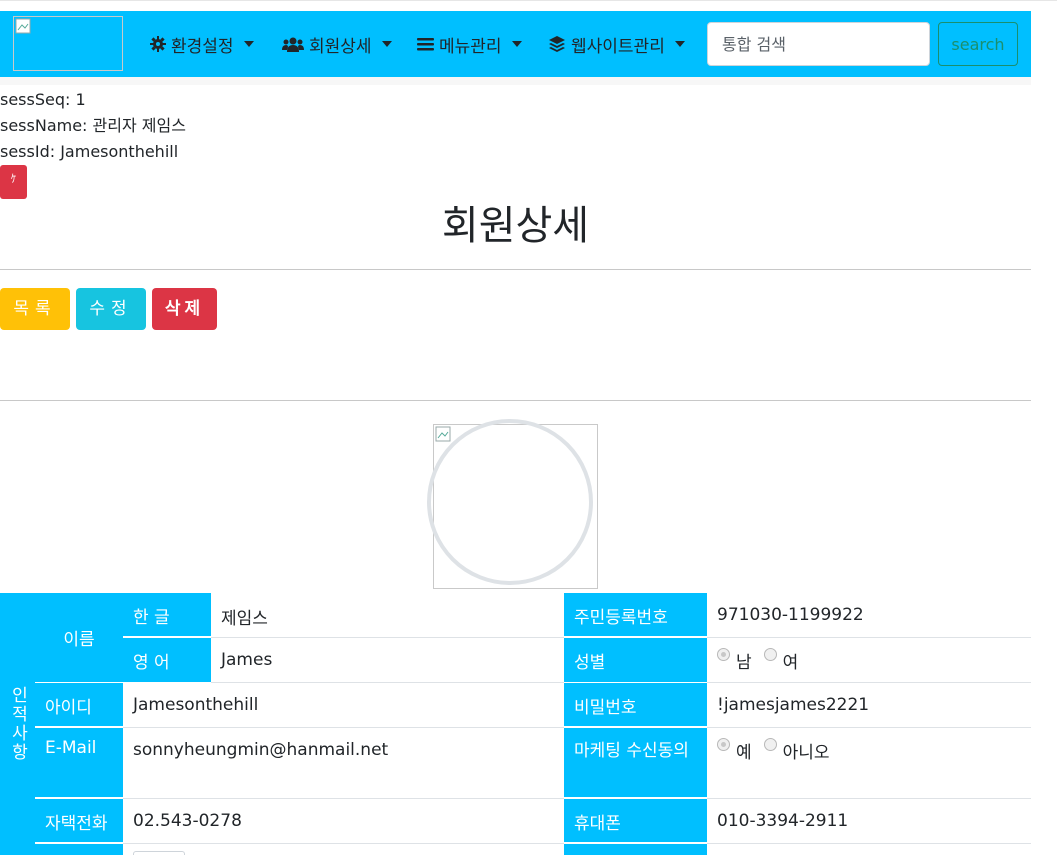 This screenshot has height=855, width=1057. I want to click on menu-website-management: 웹사이트관리, so click(616, 44).